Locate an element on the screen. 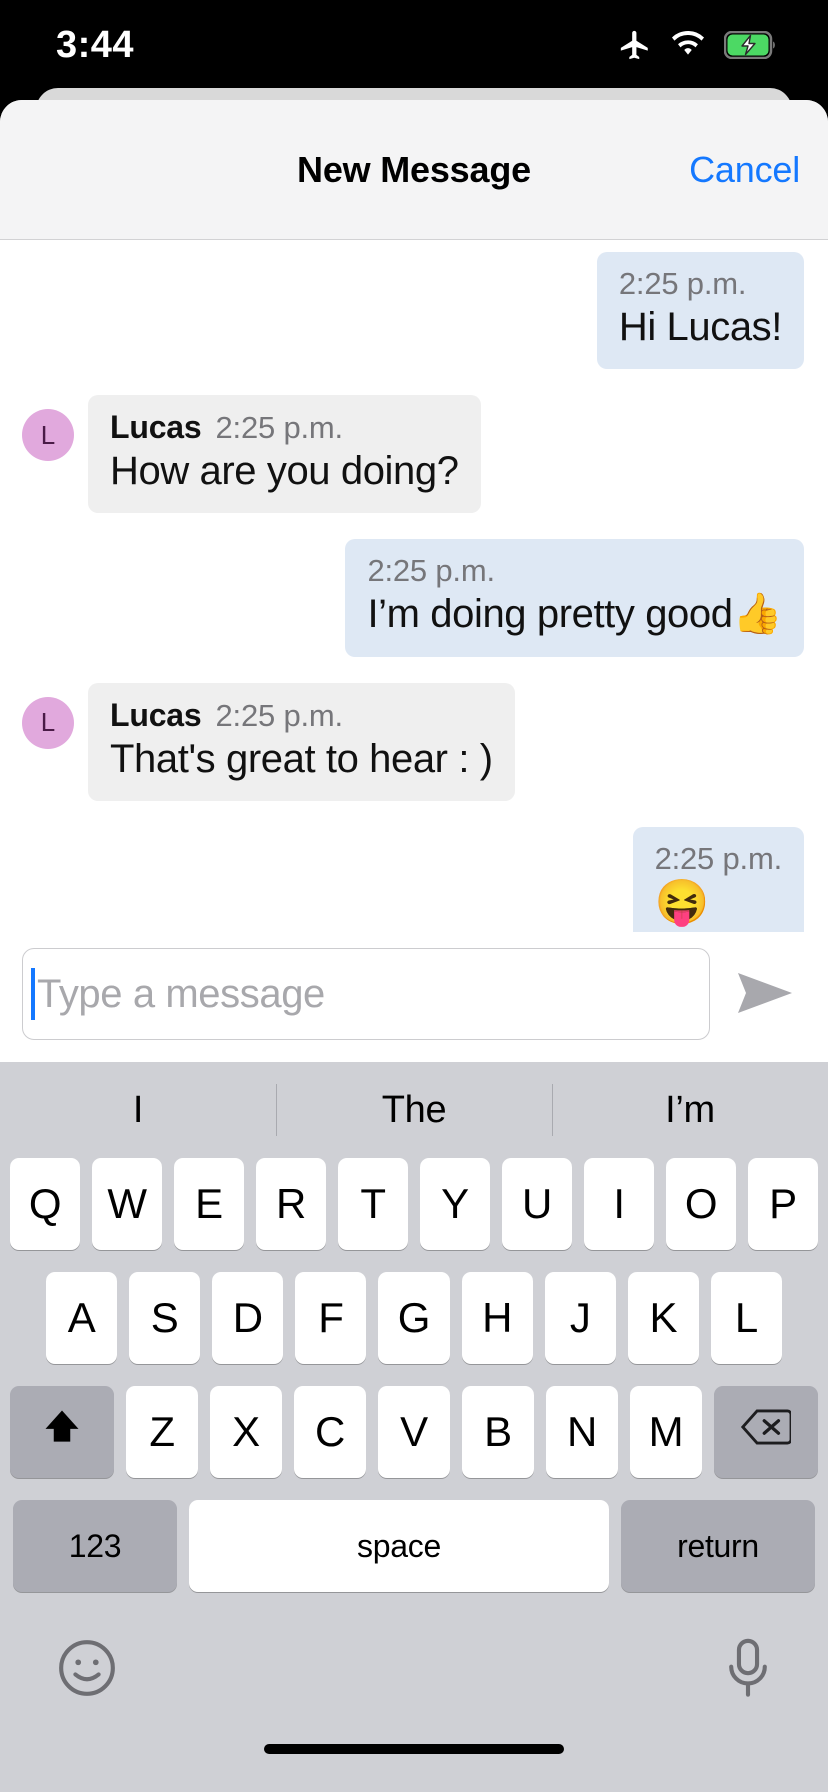  keyboard-row-3-letters: ZXCVBNM is located at coordinates (414, 1432).